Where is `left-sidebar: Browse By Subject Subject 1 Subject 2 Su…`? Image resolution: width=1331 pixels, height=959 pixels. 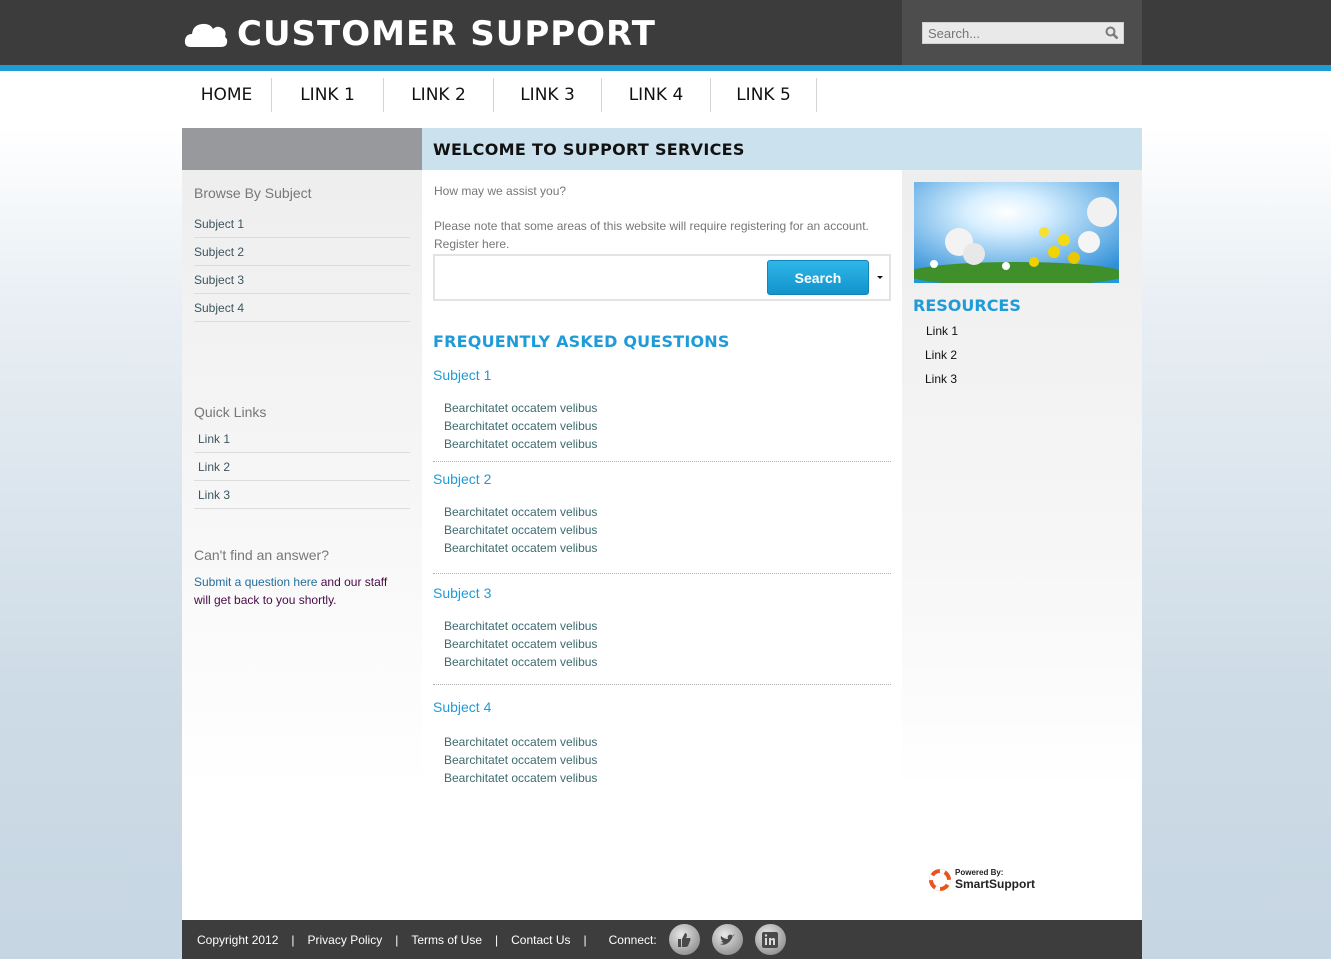
left-sidebar: Browse By Subject Subject 1 Subject 2 Su… is located at coordinates (302, 480).